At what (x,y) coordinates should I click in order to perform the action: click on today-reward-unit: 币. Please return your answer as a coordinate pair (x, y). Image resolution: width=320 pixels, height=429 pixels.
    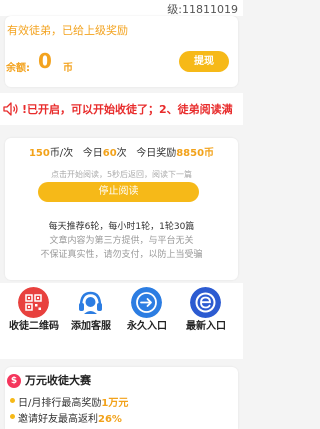
    Looking at the image, I should click on (209, 153).